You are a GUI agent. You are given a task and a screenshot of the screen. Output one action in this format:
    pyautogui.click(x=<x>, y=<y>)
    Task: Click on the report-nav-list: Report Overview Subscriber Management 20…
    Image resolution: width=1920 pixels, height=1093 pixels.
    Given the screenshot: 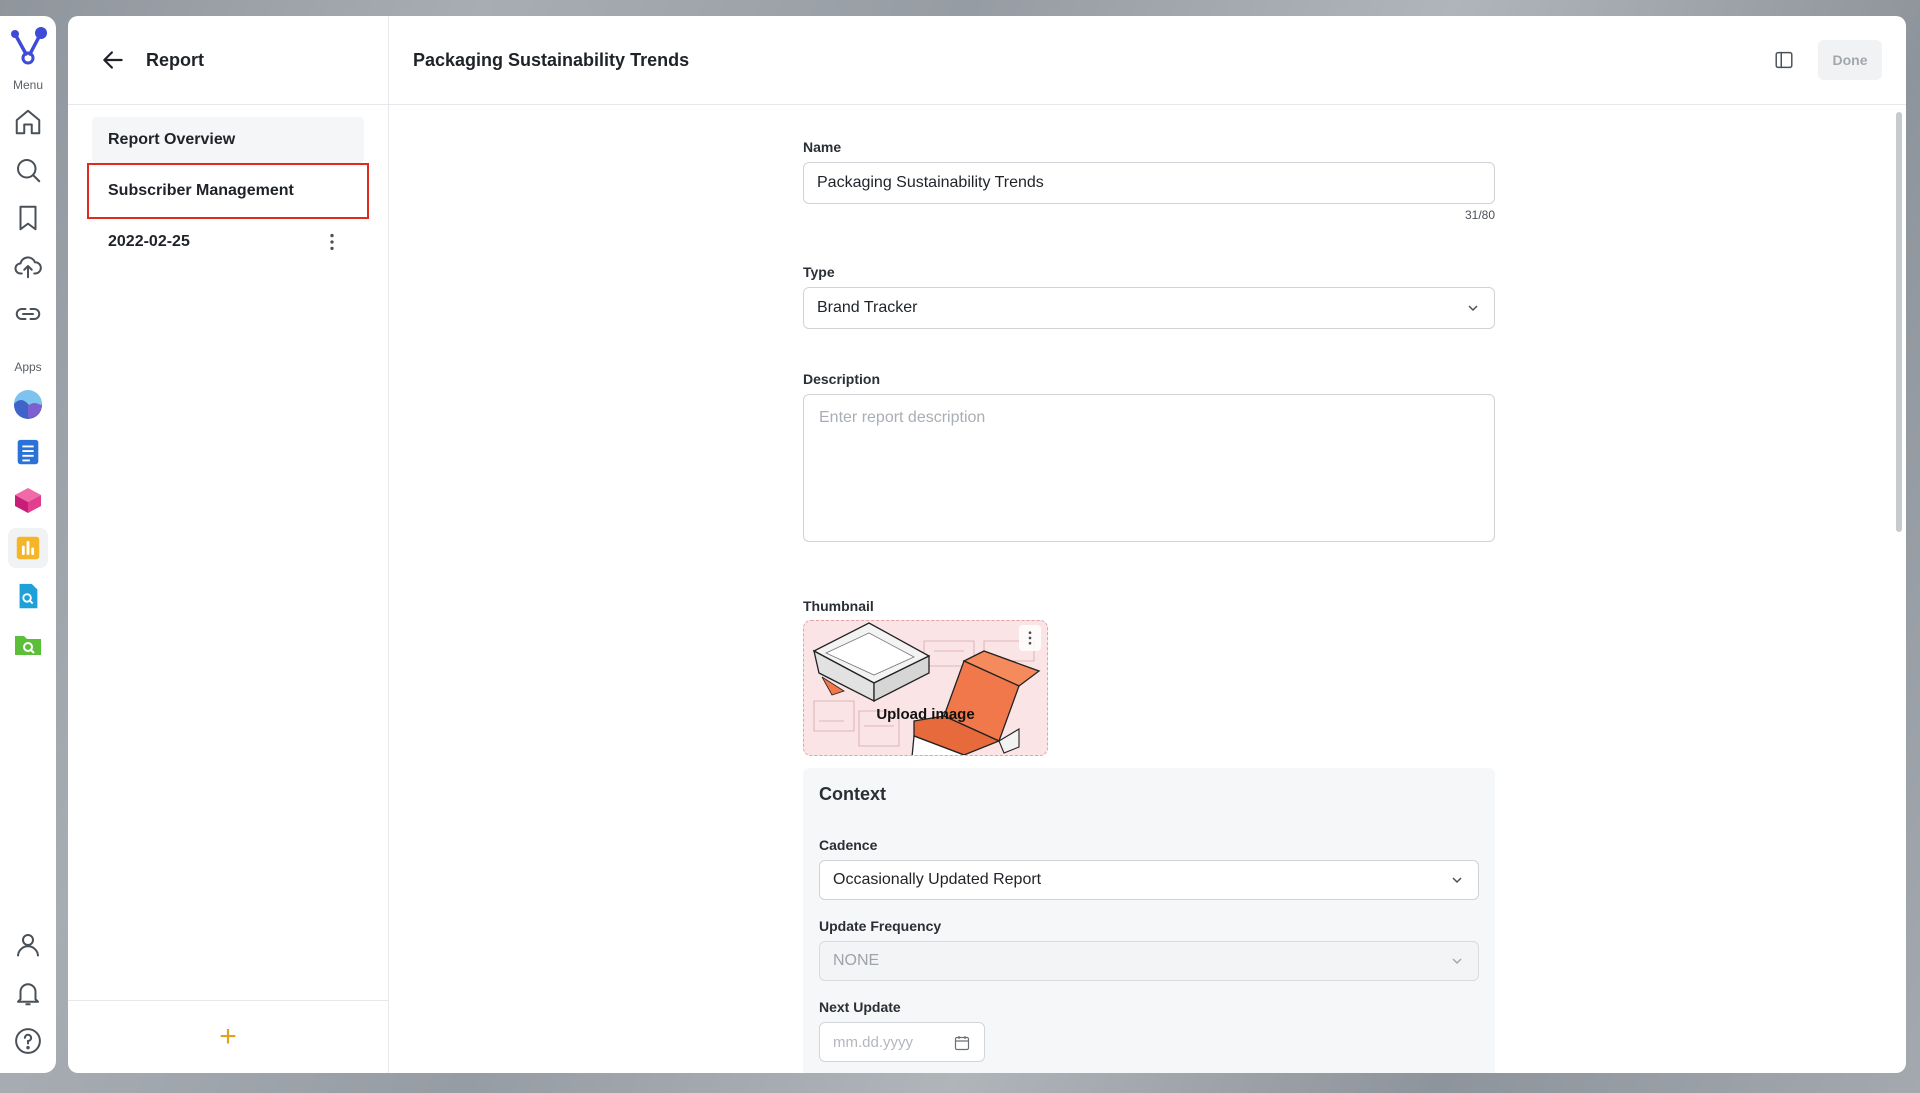 What is the action you would take?
    pyautogui.click(x=228, y=185)
    